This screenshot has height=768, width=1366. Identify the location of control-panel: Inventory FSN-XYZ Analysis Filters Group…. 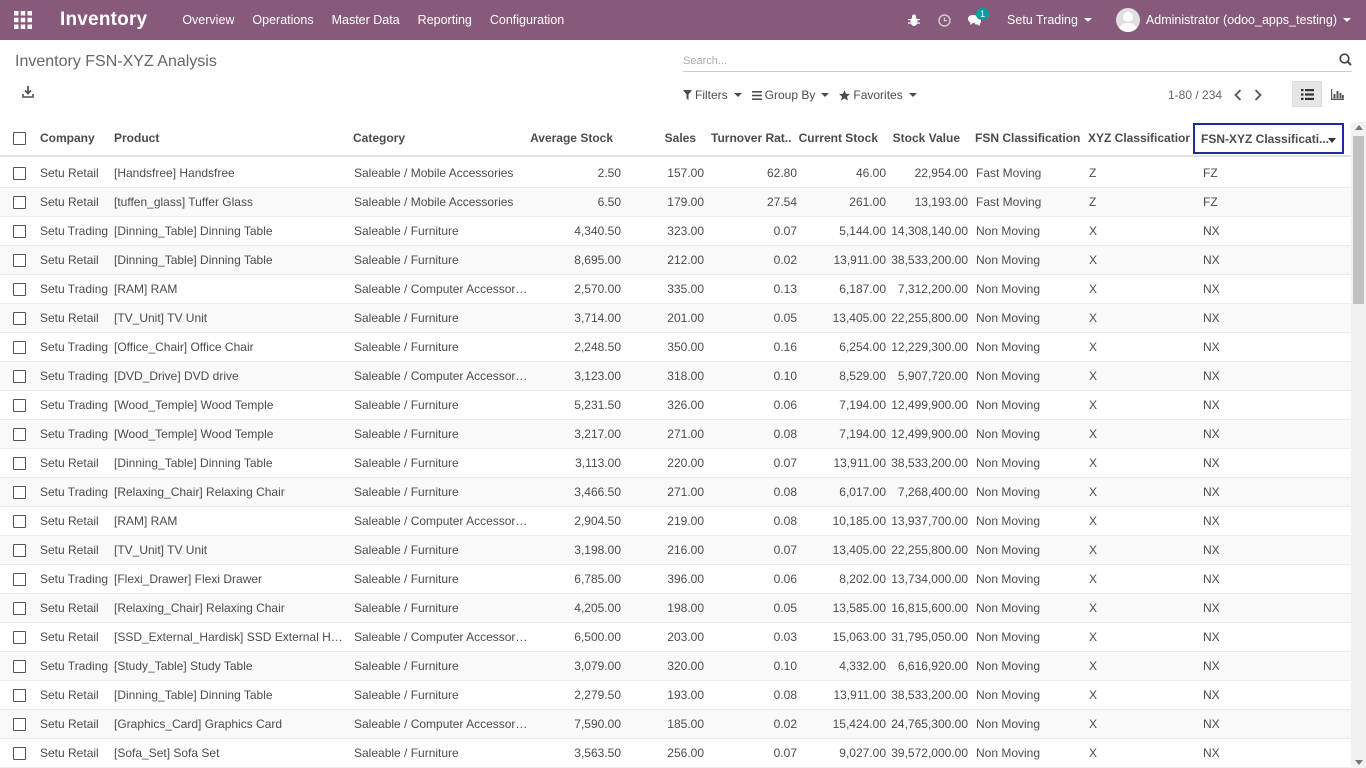
(683, 81).